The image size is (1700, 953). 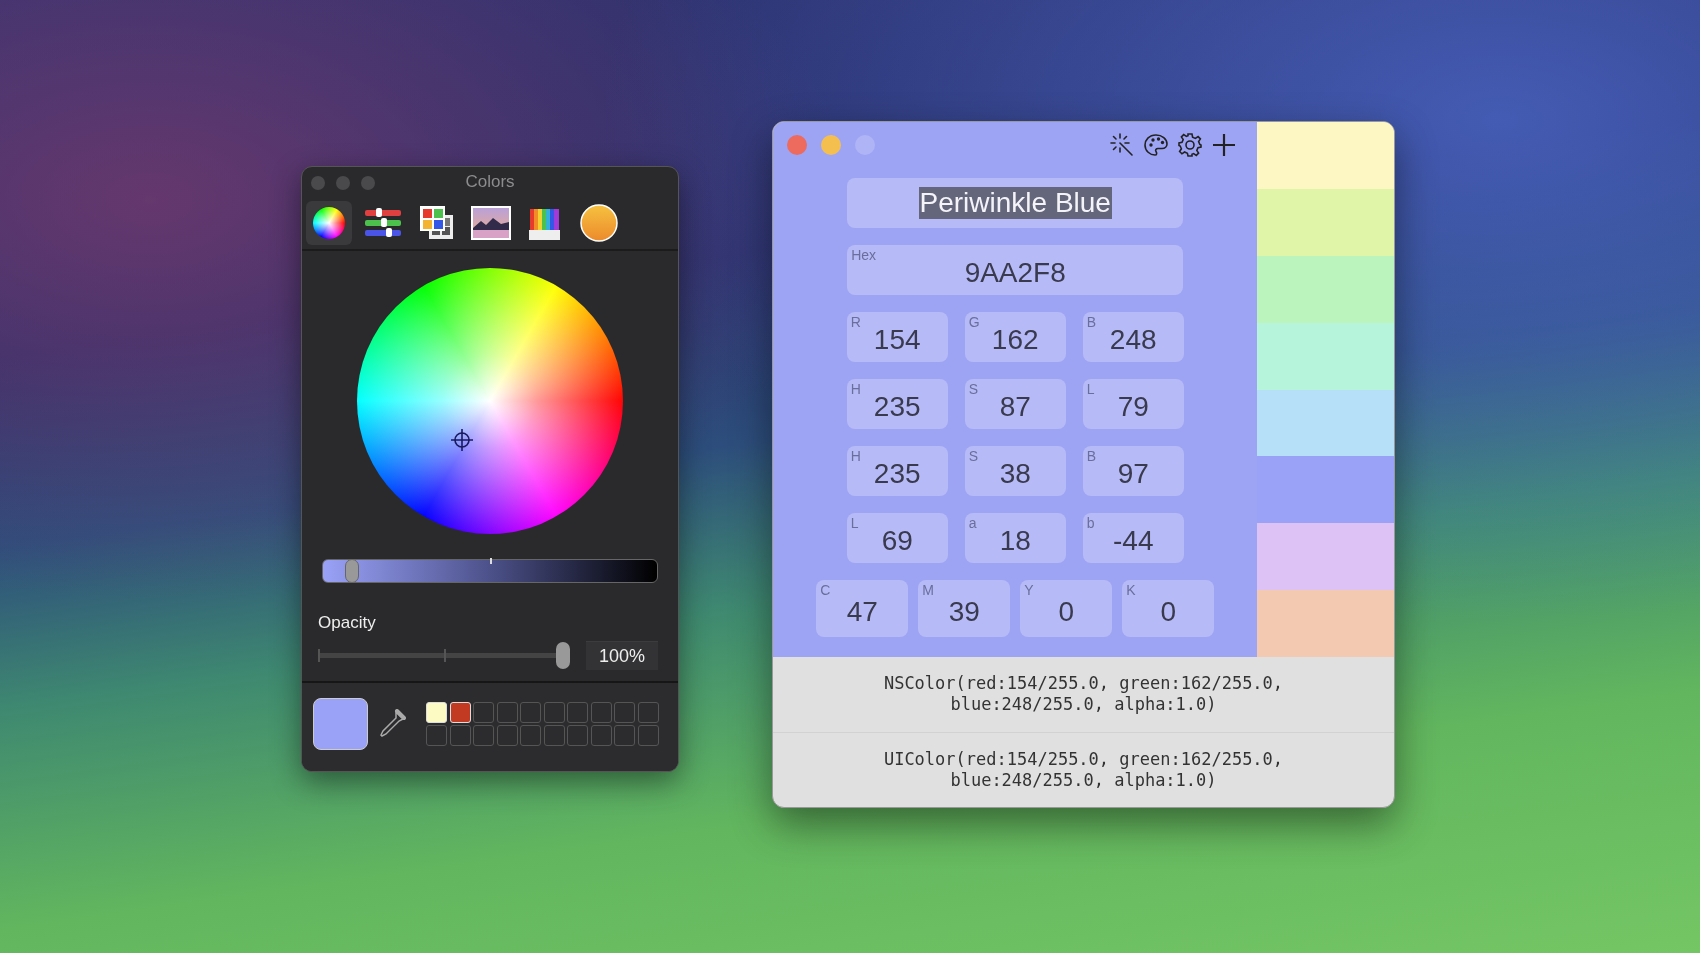 I want to click on palette-icon, so click(x=1156, y=145).